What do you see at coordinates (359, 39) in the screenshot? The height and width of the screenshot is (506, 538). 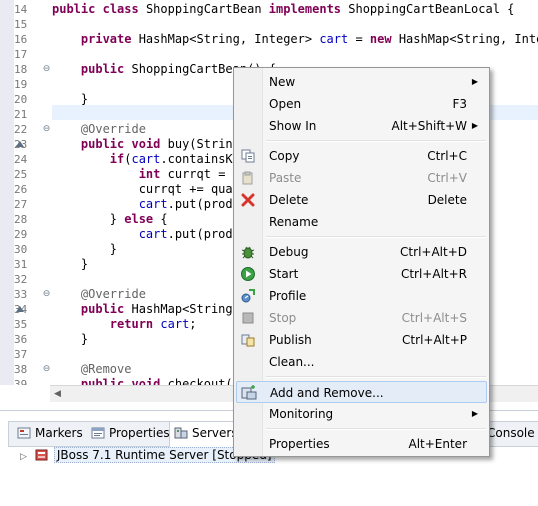 I see `code-token: =` at bounding box center [359, 39].